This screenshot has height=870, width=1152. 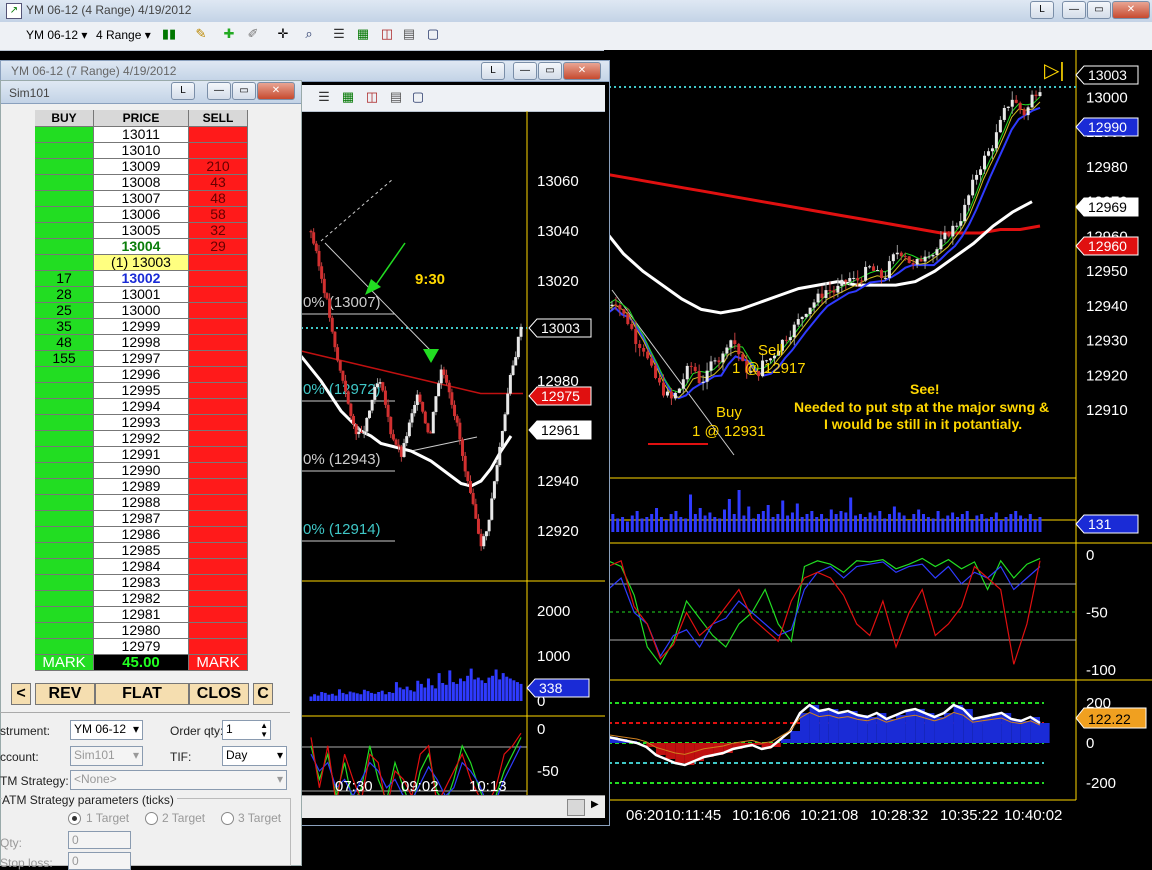 What do you see at coordinates (363, 34) in the screenshot?
I see `indicators-icon: ▦` at bounding box center [363, 34].